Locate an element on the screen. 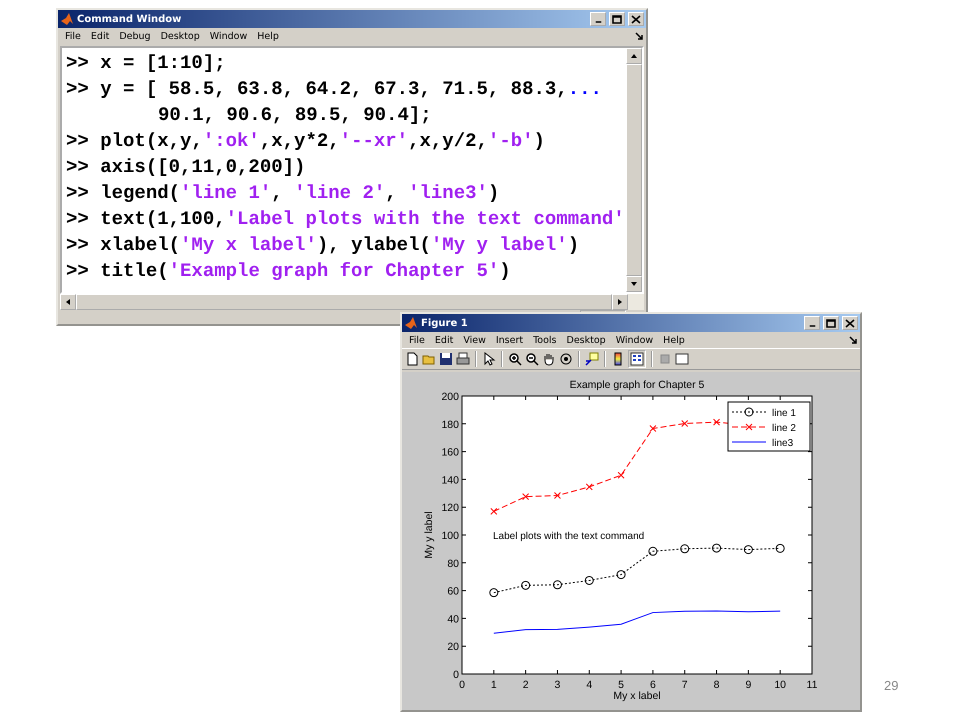 The image size is (960, 720). tick-label: 2 is located at coordinates (525, 685).